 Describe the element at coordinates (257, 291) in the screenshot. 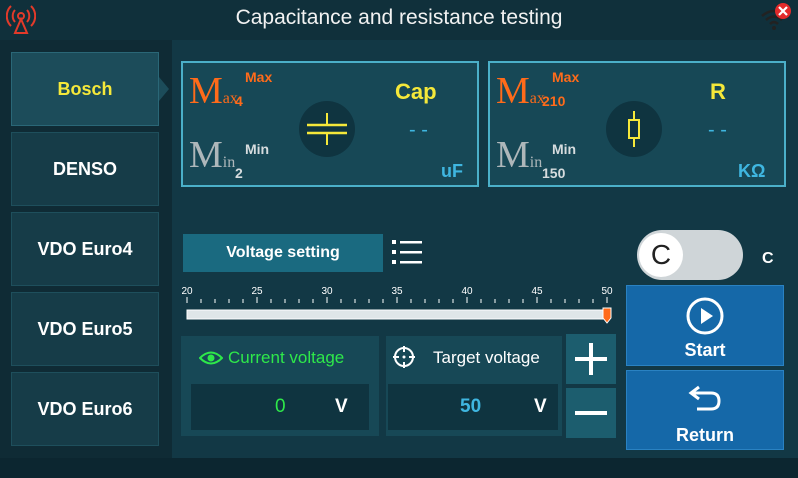

I see `scale-tick-label: 25` at that location.